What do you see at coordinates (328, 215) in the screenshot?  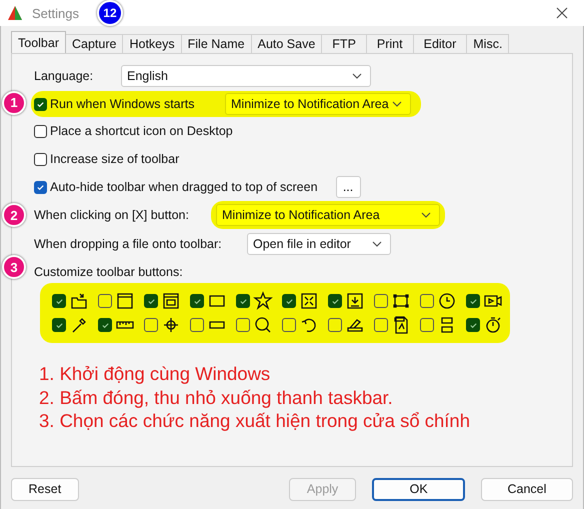 I see `close-action-dropdown: Minimize to Notification Area` at bounding box center [328, 215].